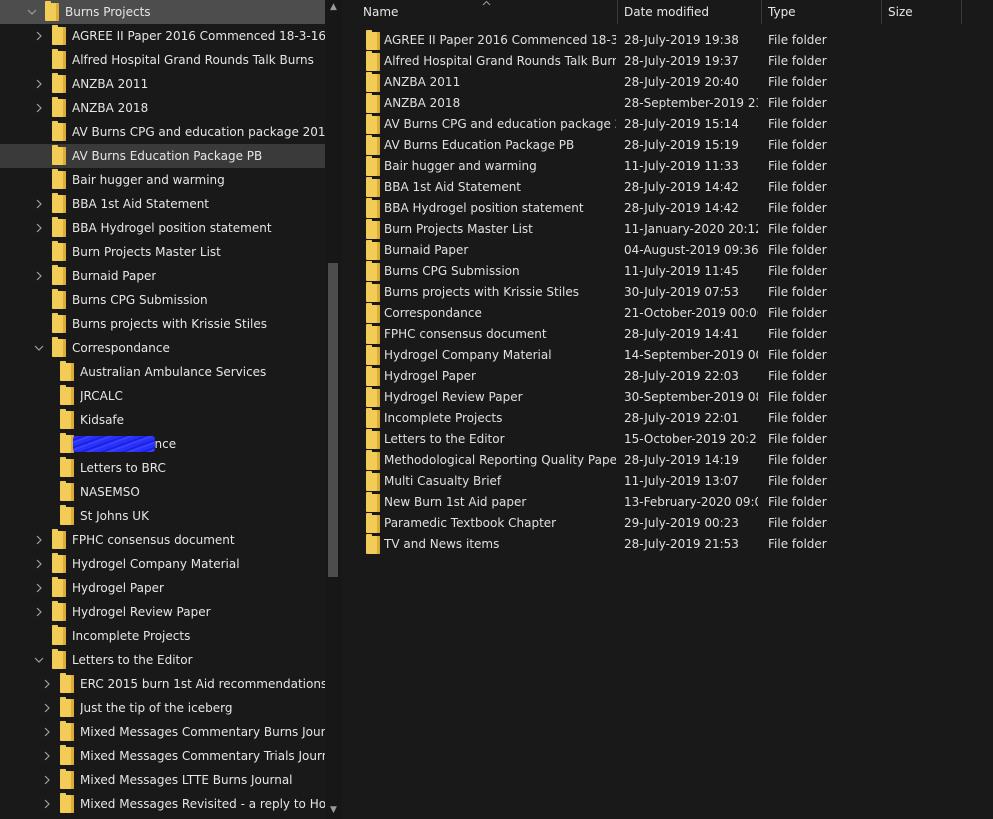  I want to click on tree-item: Hydrogel Company Material, so click(162, 564).